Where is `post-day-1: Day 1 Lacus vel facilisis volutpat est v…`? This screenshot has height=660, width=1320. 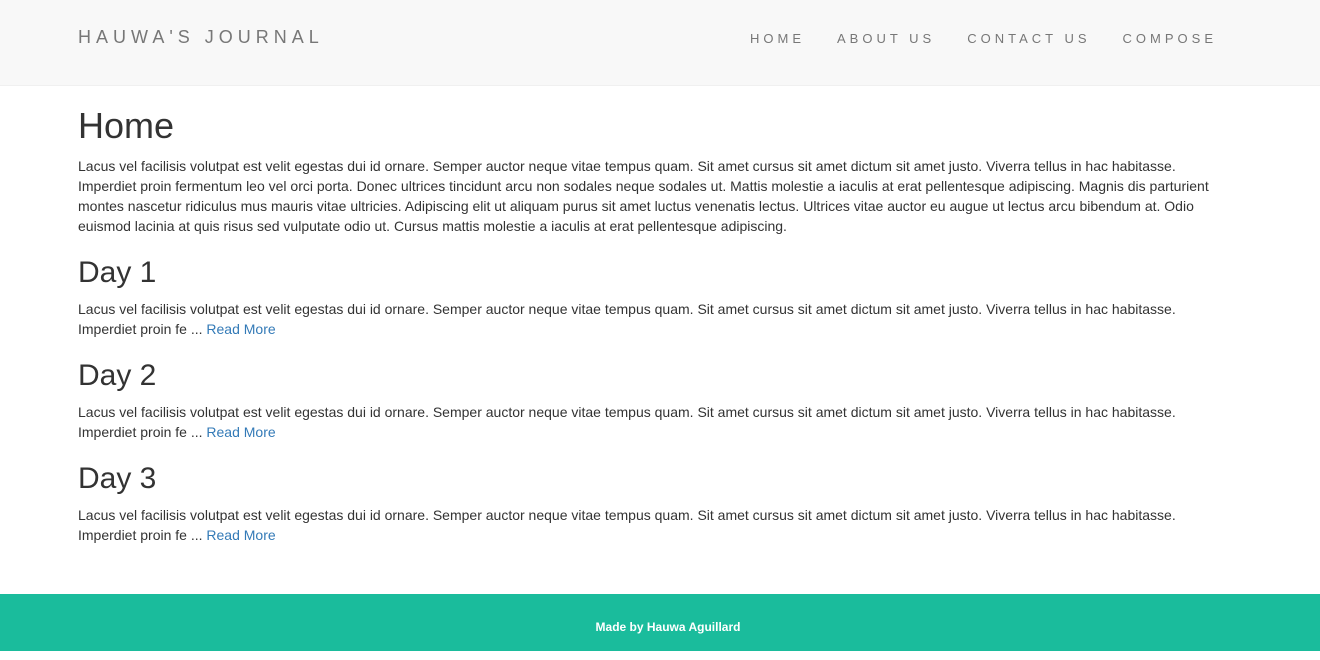 post-day-1: Day 1 Lacus vel facilisis volutpat est v… is located at coordinates (653, 297).